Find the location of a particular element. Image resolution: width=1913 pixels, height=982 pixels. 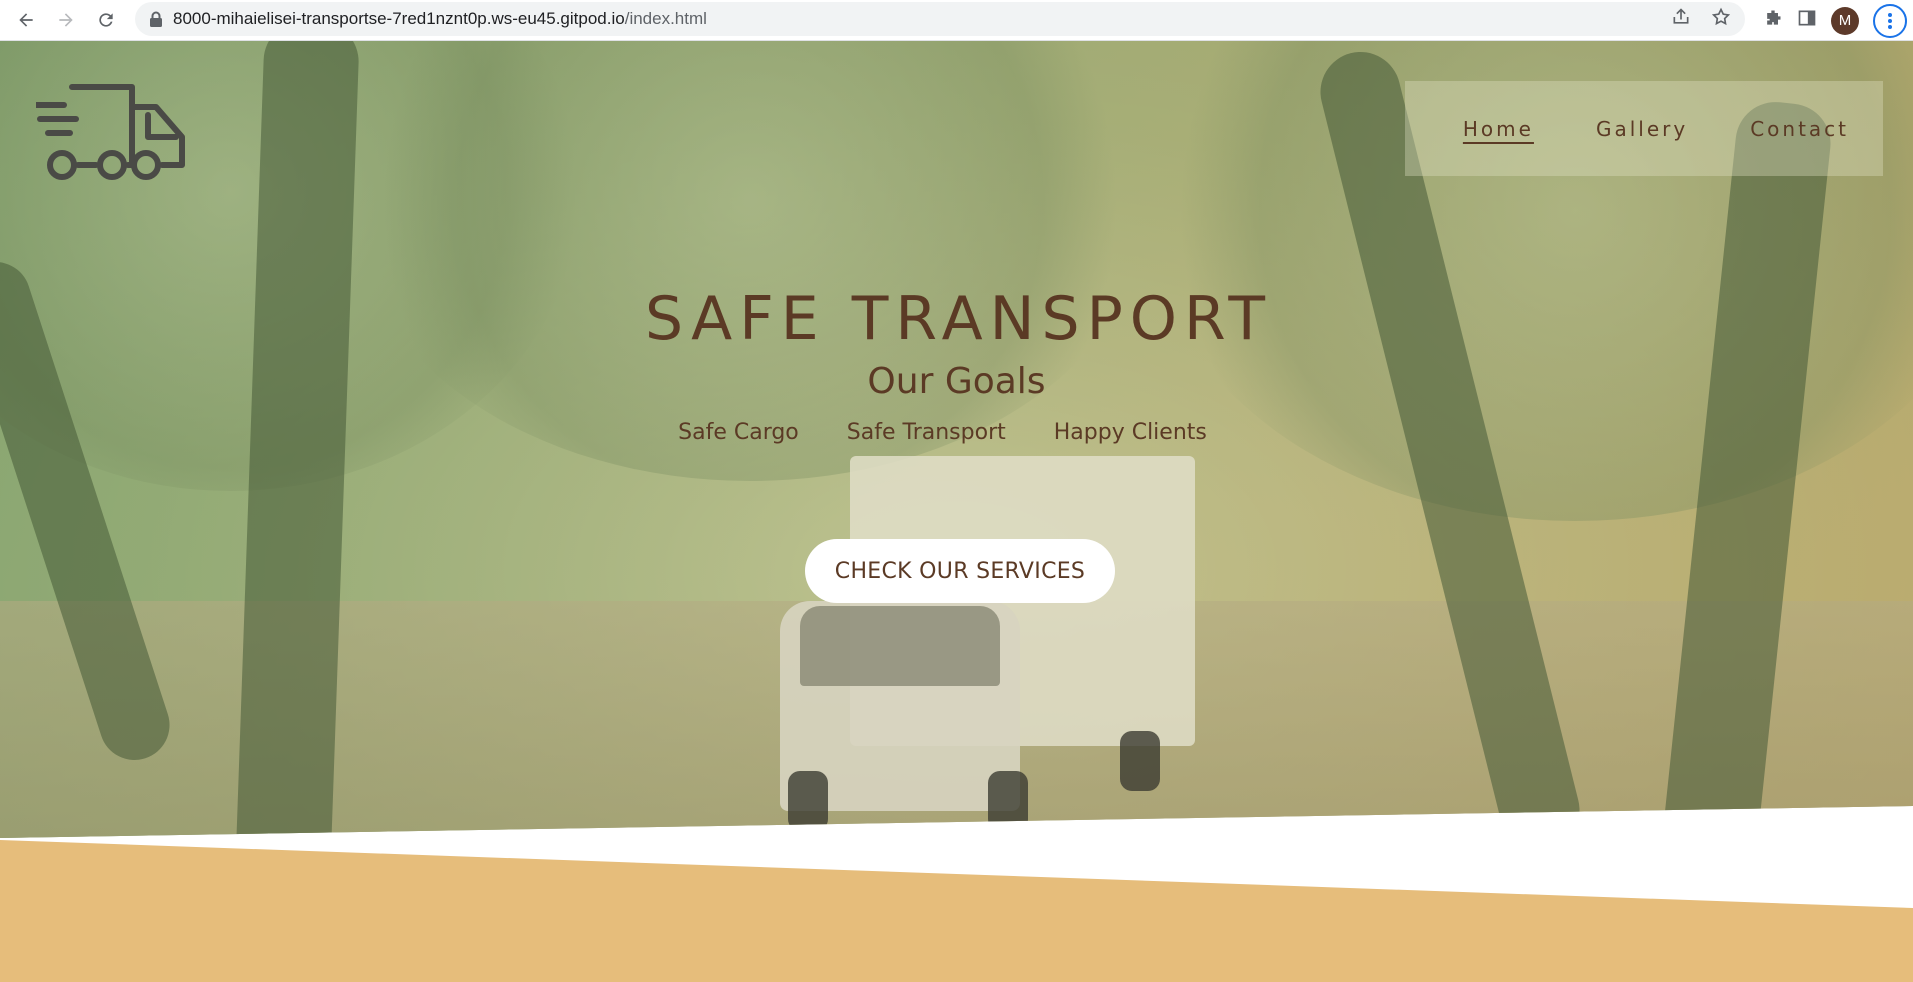

section-divider-band is located at coordinates (956, 911).